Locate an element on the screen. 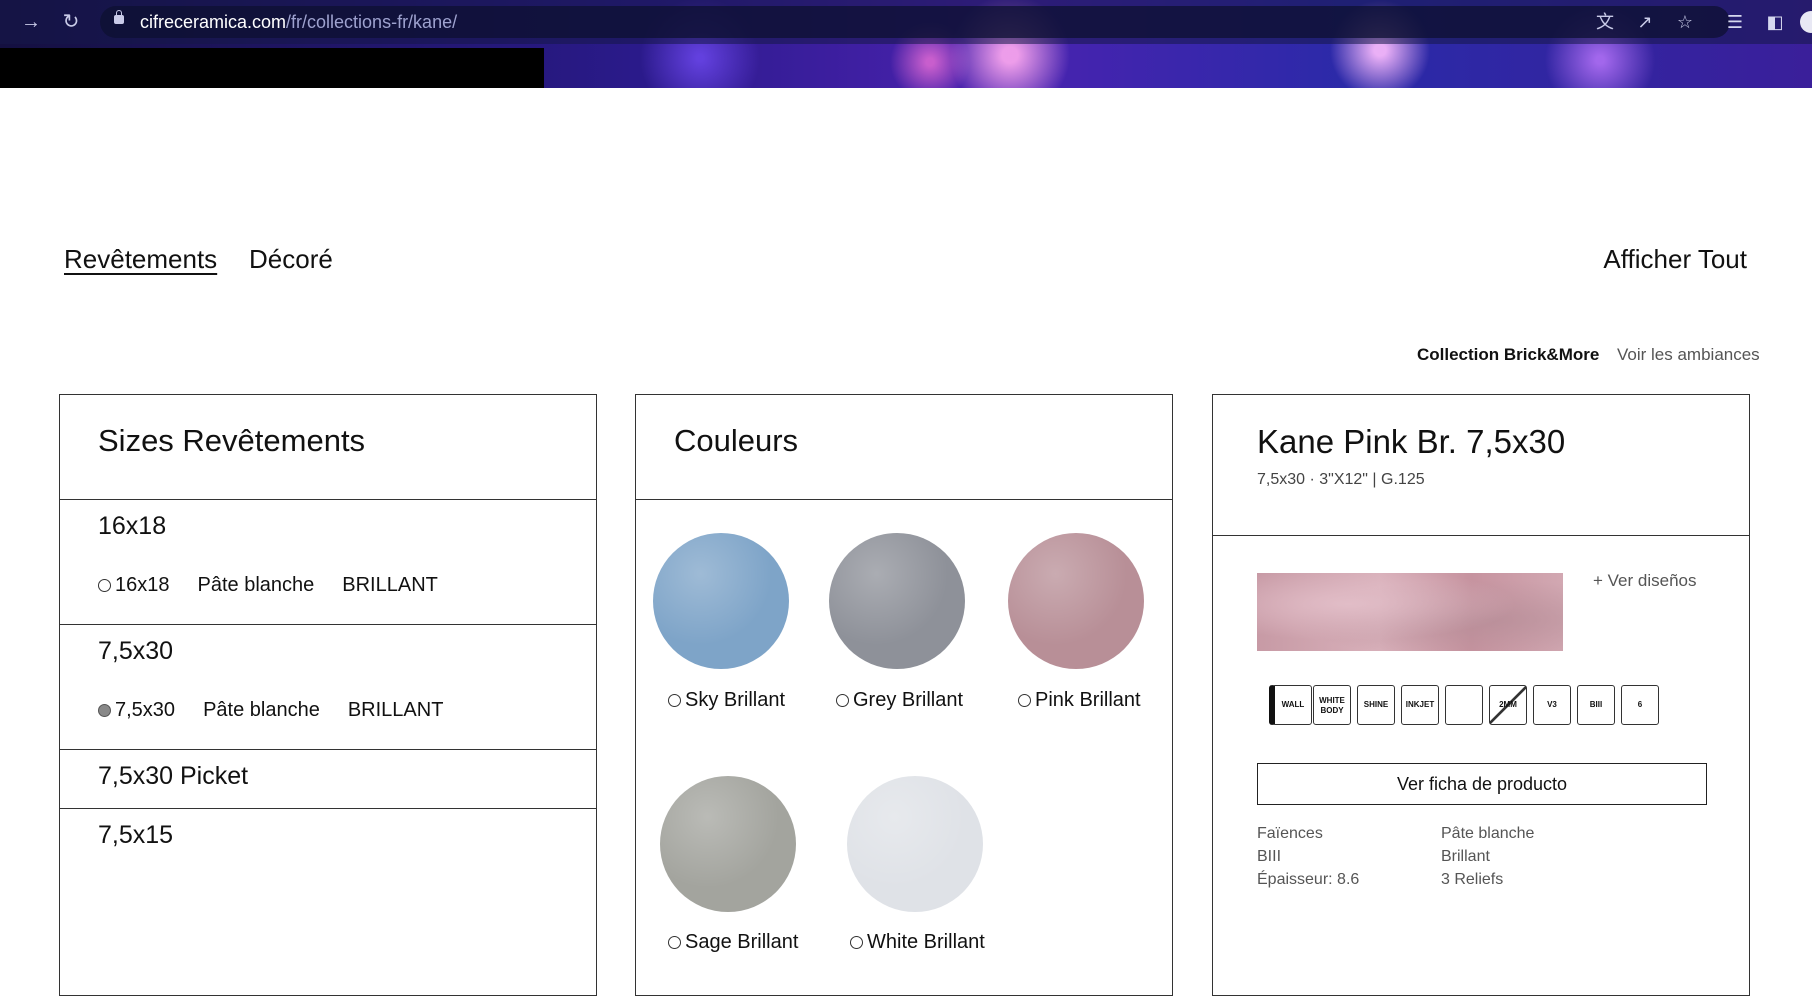  size-option-7-5x30: 7,5x30 Pâte blanche BRILLANT is located at coordinates (270, 710).